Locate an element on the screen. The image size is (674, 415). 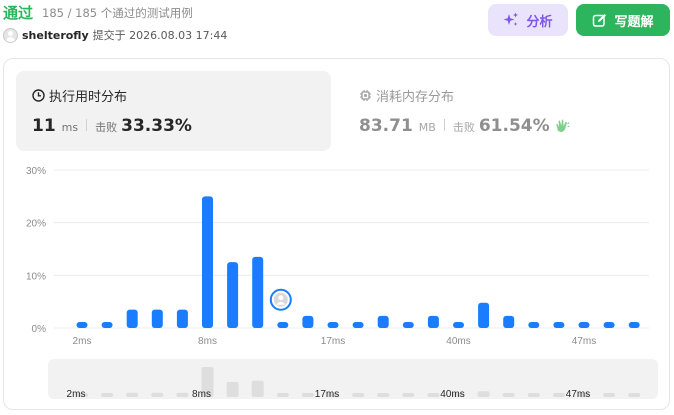
y-tick-label: 20% is located at coordinates (36, 224).